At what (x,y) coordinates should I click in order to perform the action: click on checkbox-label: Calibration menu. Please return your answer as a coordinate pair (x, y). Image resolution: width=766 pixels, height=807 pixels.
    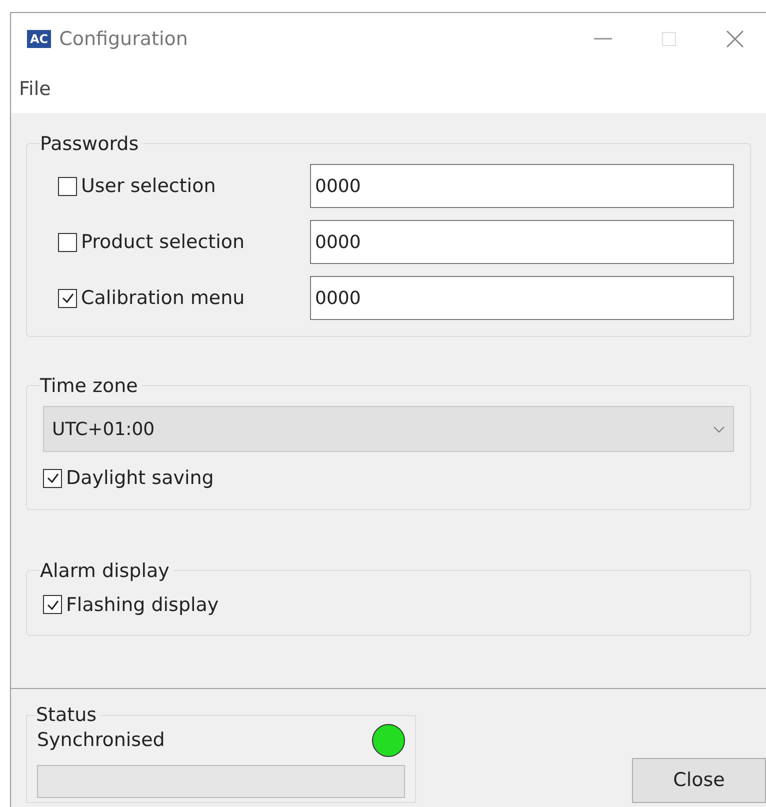
    Looking at the image, I should click on (163, 298).